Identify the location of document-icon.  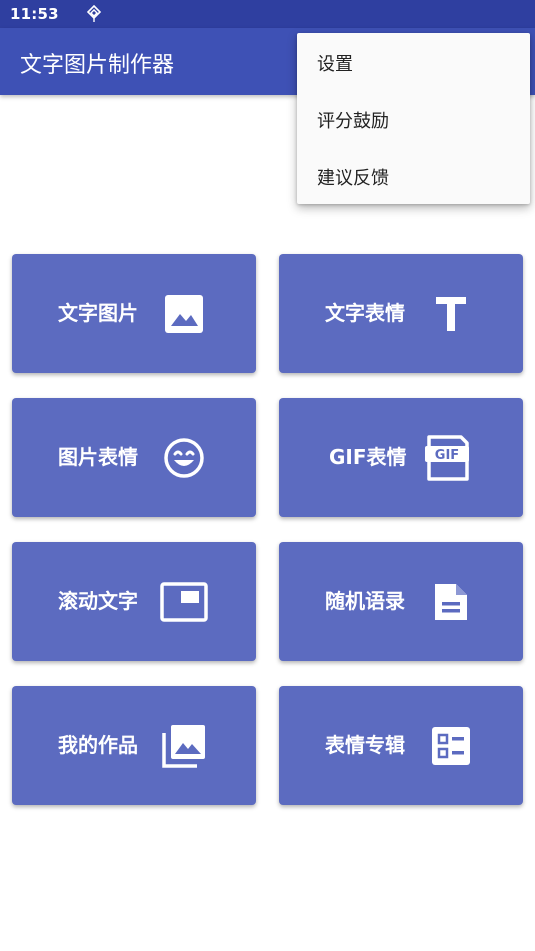
(451, 602).